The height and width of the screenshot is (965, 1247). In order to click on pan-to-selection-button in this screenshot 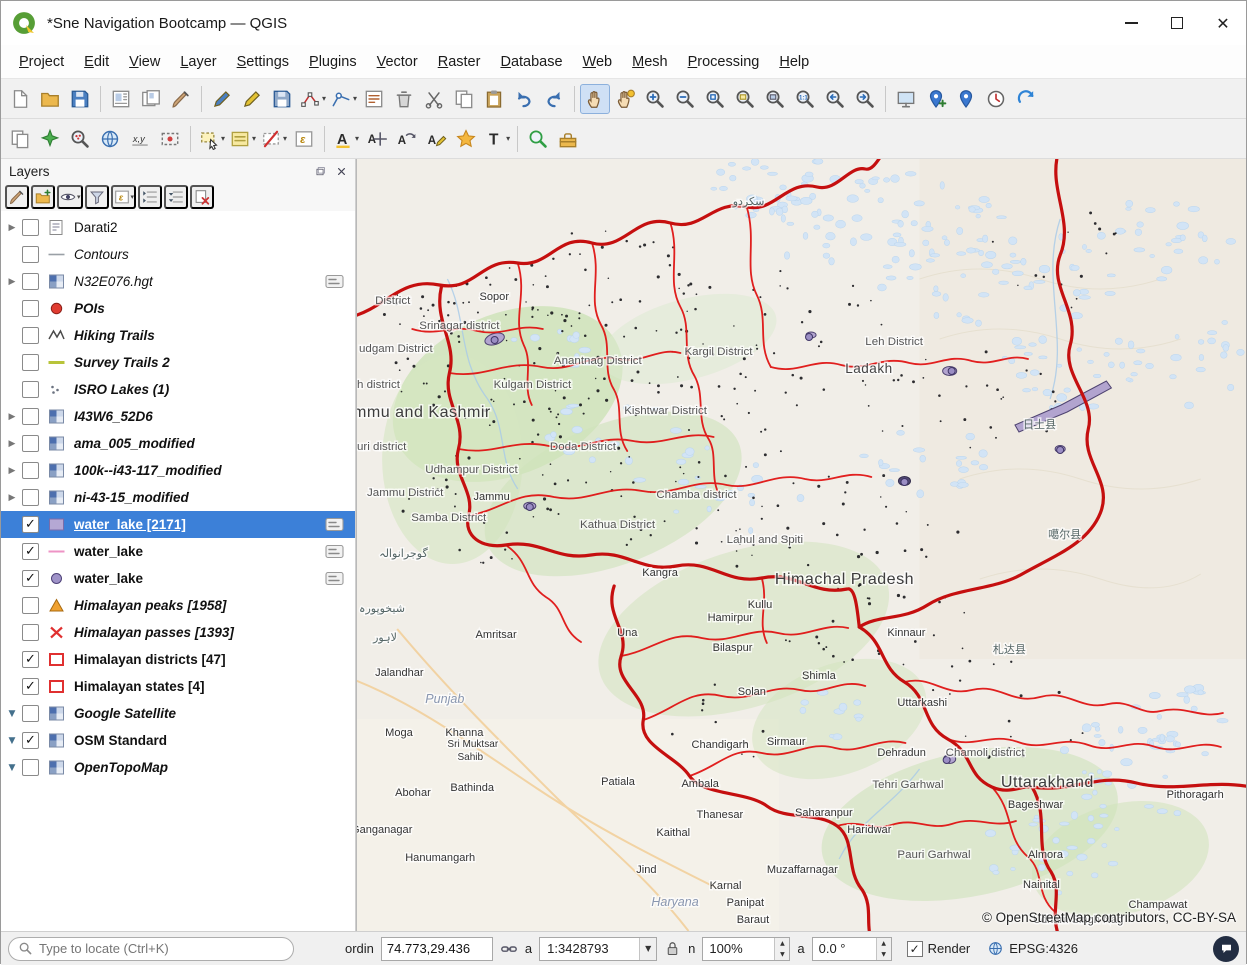, I will do `click(625, 99)`.